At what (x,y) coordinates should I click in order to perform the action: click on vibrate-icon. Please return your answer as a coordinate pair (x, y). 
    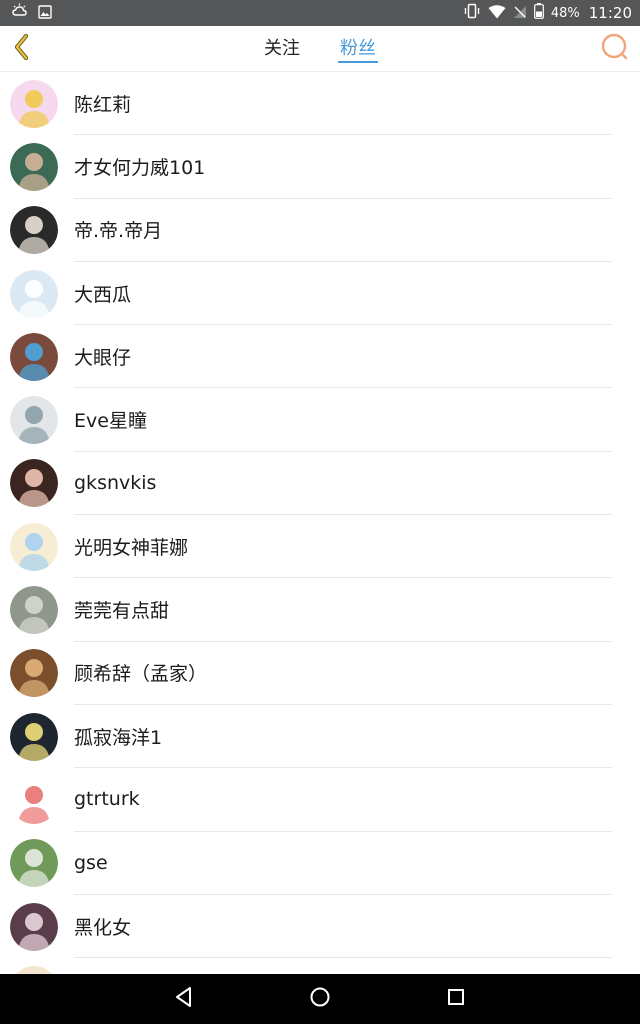
    Looking at the image, I should click on (472, 13).